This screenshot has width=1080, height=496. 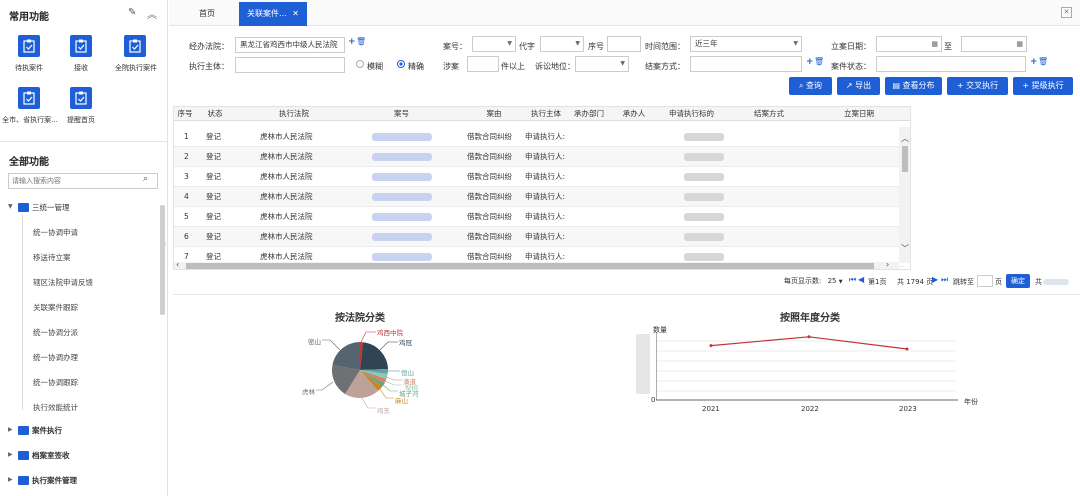 What do you see at coordinates (596, 46) in the screenshot?
I see `seq-label: 序号` at bounding box center [596, 46].